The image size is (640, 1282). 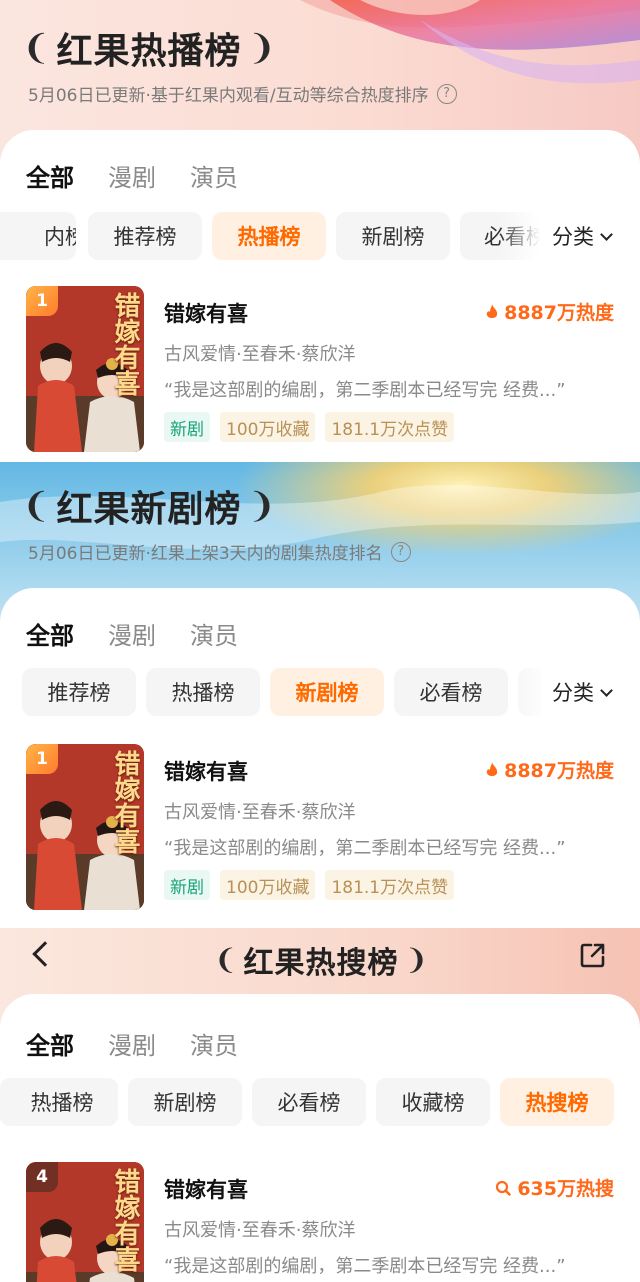 What do you see at coordinates (205, 554) in the screenshot?
I see `subtitle-text: 5月06日已更新·红果上架3天内的剧集热度排名` at bounding box center [205, 554].